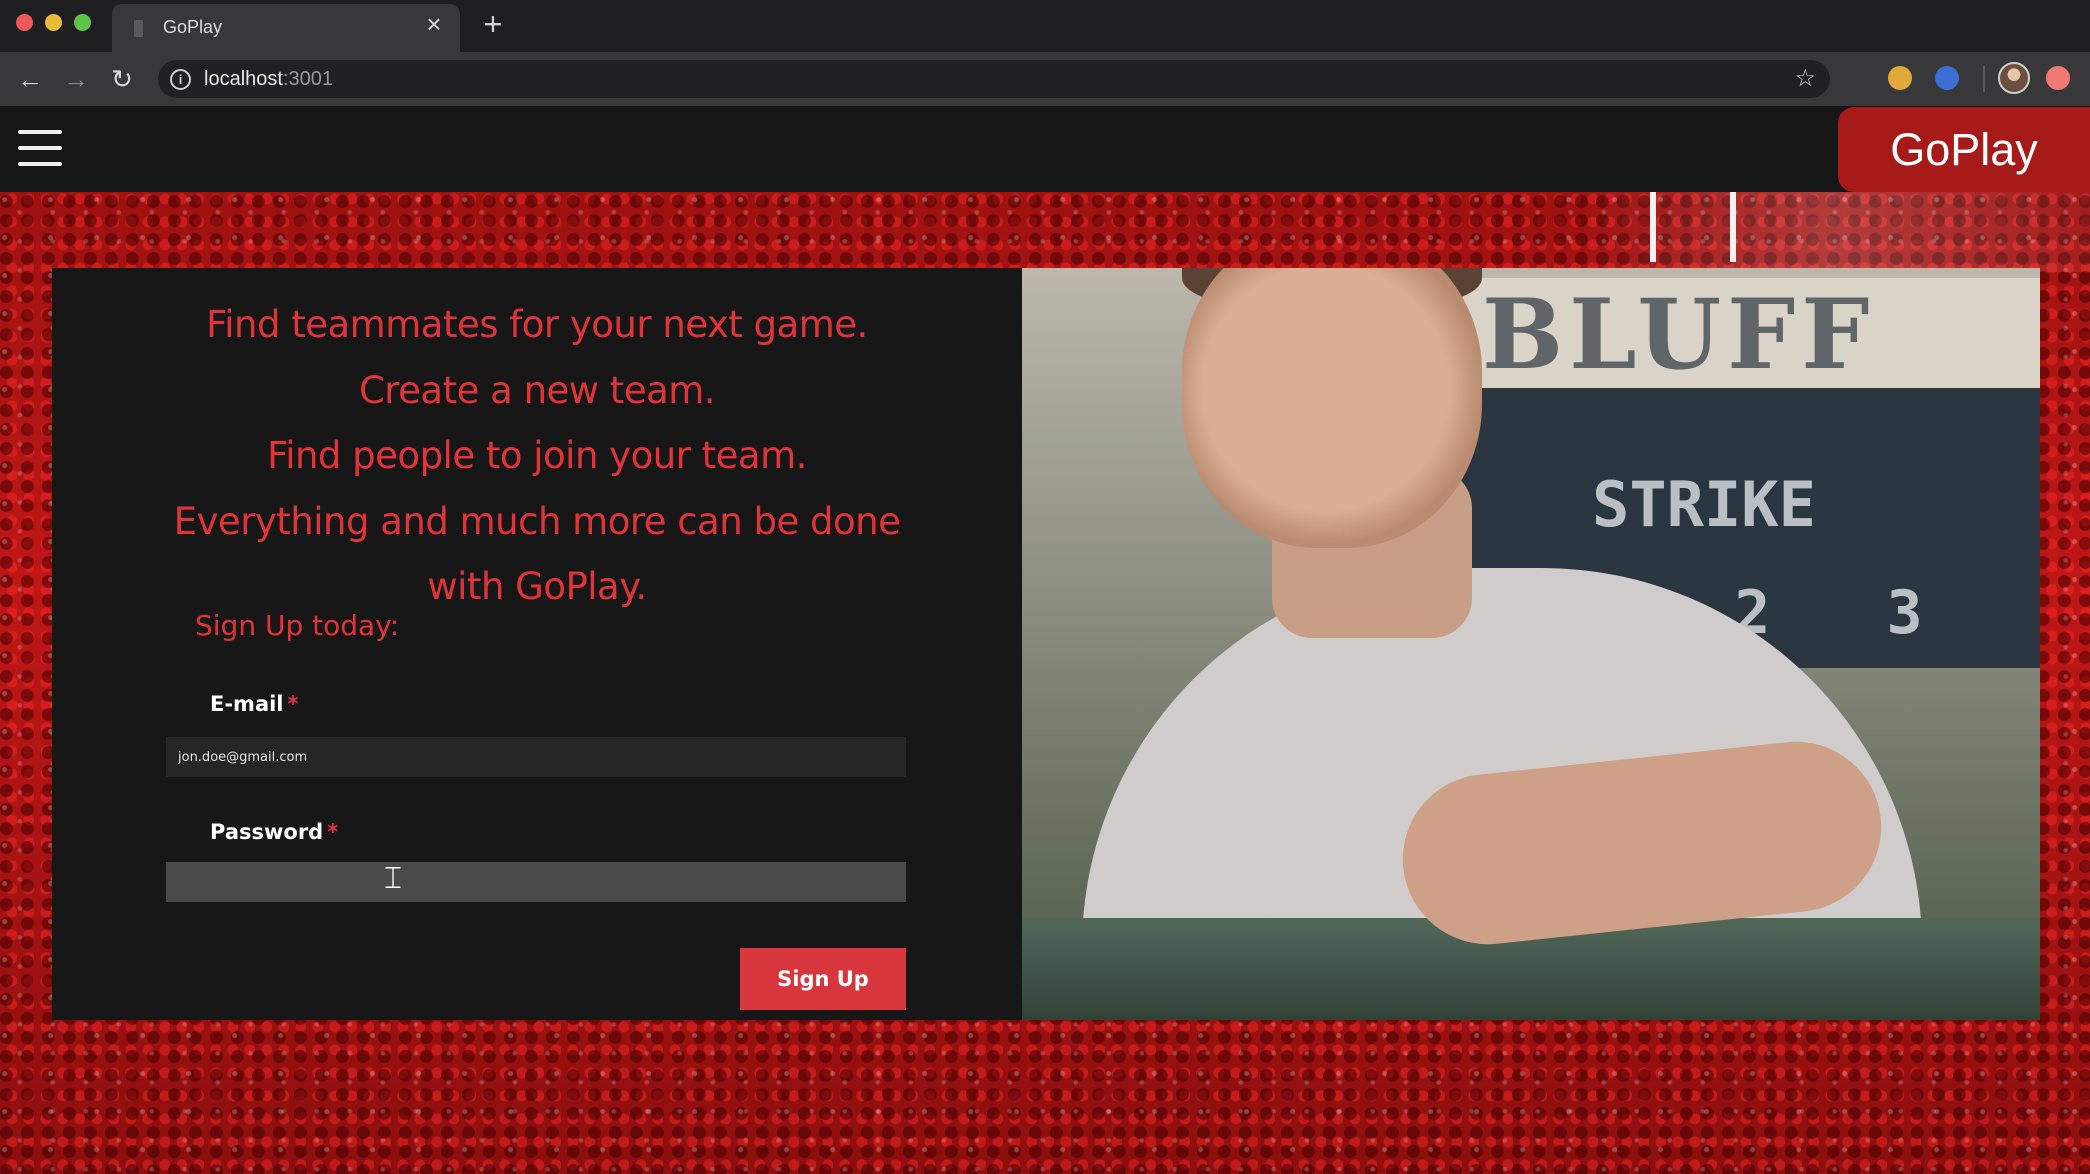 The height and width of the screenshot is (1174, 2090). Describe the element at coordinates (1947, 78) in the screenshot. I see `extension-search-icon` at that location.